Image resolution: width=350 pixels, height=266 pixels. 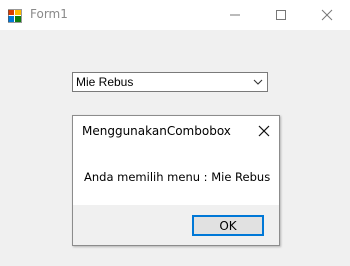 I want to click on ok-button-label: OK, so click(x=228, y=225).